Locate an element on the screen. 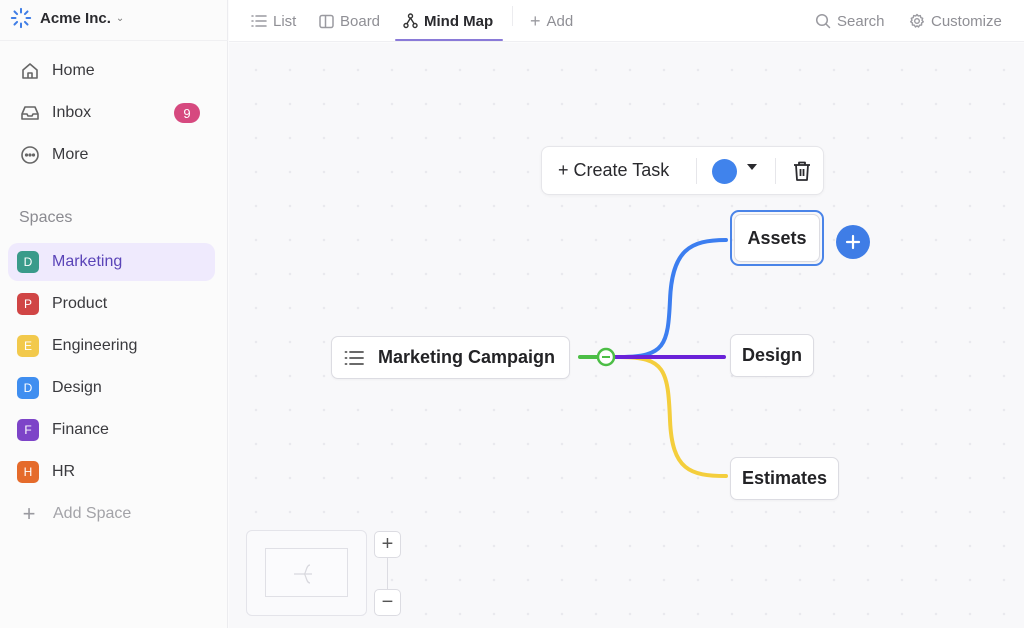 The width and height of the screenshot is (1024, 628). node-label: Marketing Campaign is located at coordinates (467, 357).